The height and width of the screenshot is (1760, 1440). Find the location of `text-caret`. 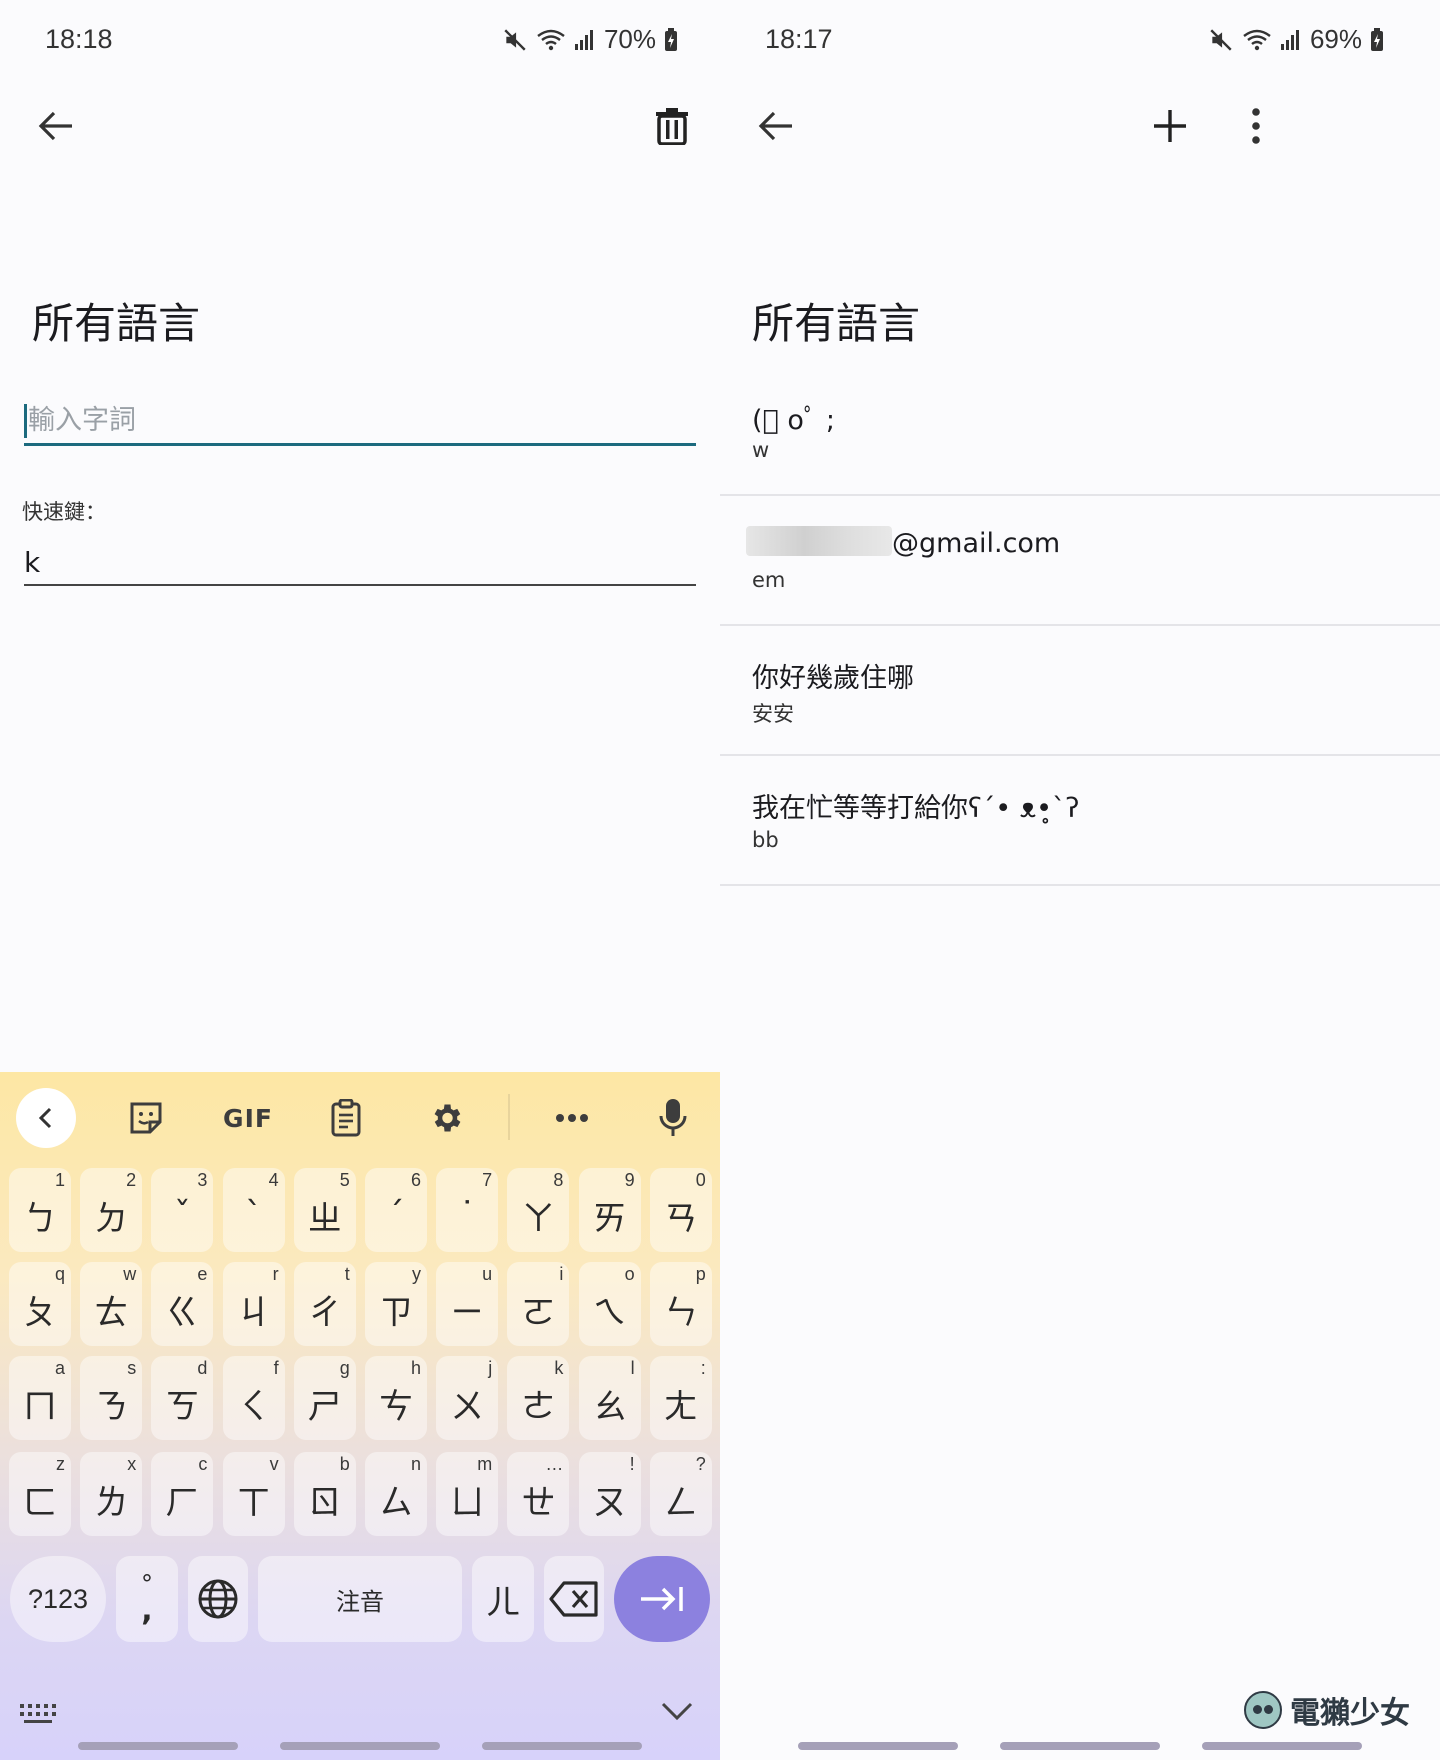

text-caret is located at coordinates (25, 421).